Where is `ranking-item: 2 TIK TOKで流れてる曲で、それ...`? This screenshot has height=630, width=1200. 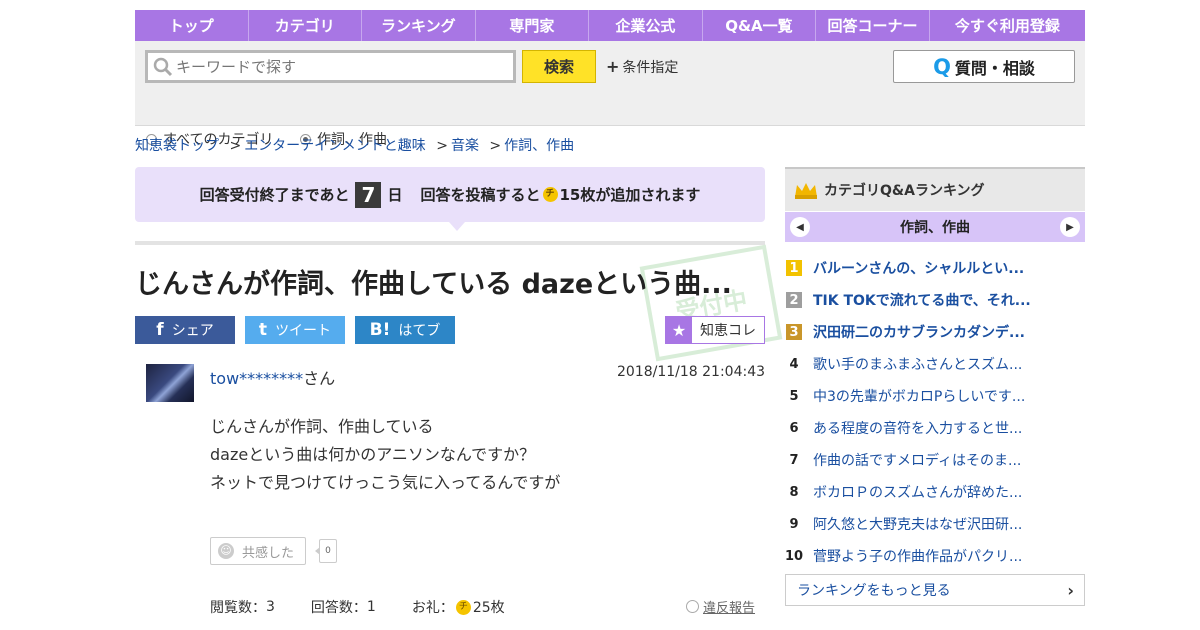
ranking-item: 2 TIK TOKで流れてる曲で、それ... is located at coordinates (935, 300).